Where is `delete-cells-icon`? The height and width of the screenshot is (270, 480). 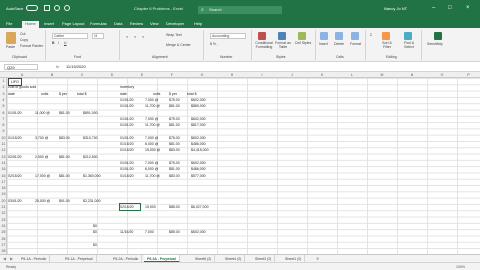 delete-cells-icon is located at coordinates (339, 36).